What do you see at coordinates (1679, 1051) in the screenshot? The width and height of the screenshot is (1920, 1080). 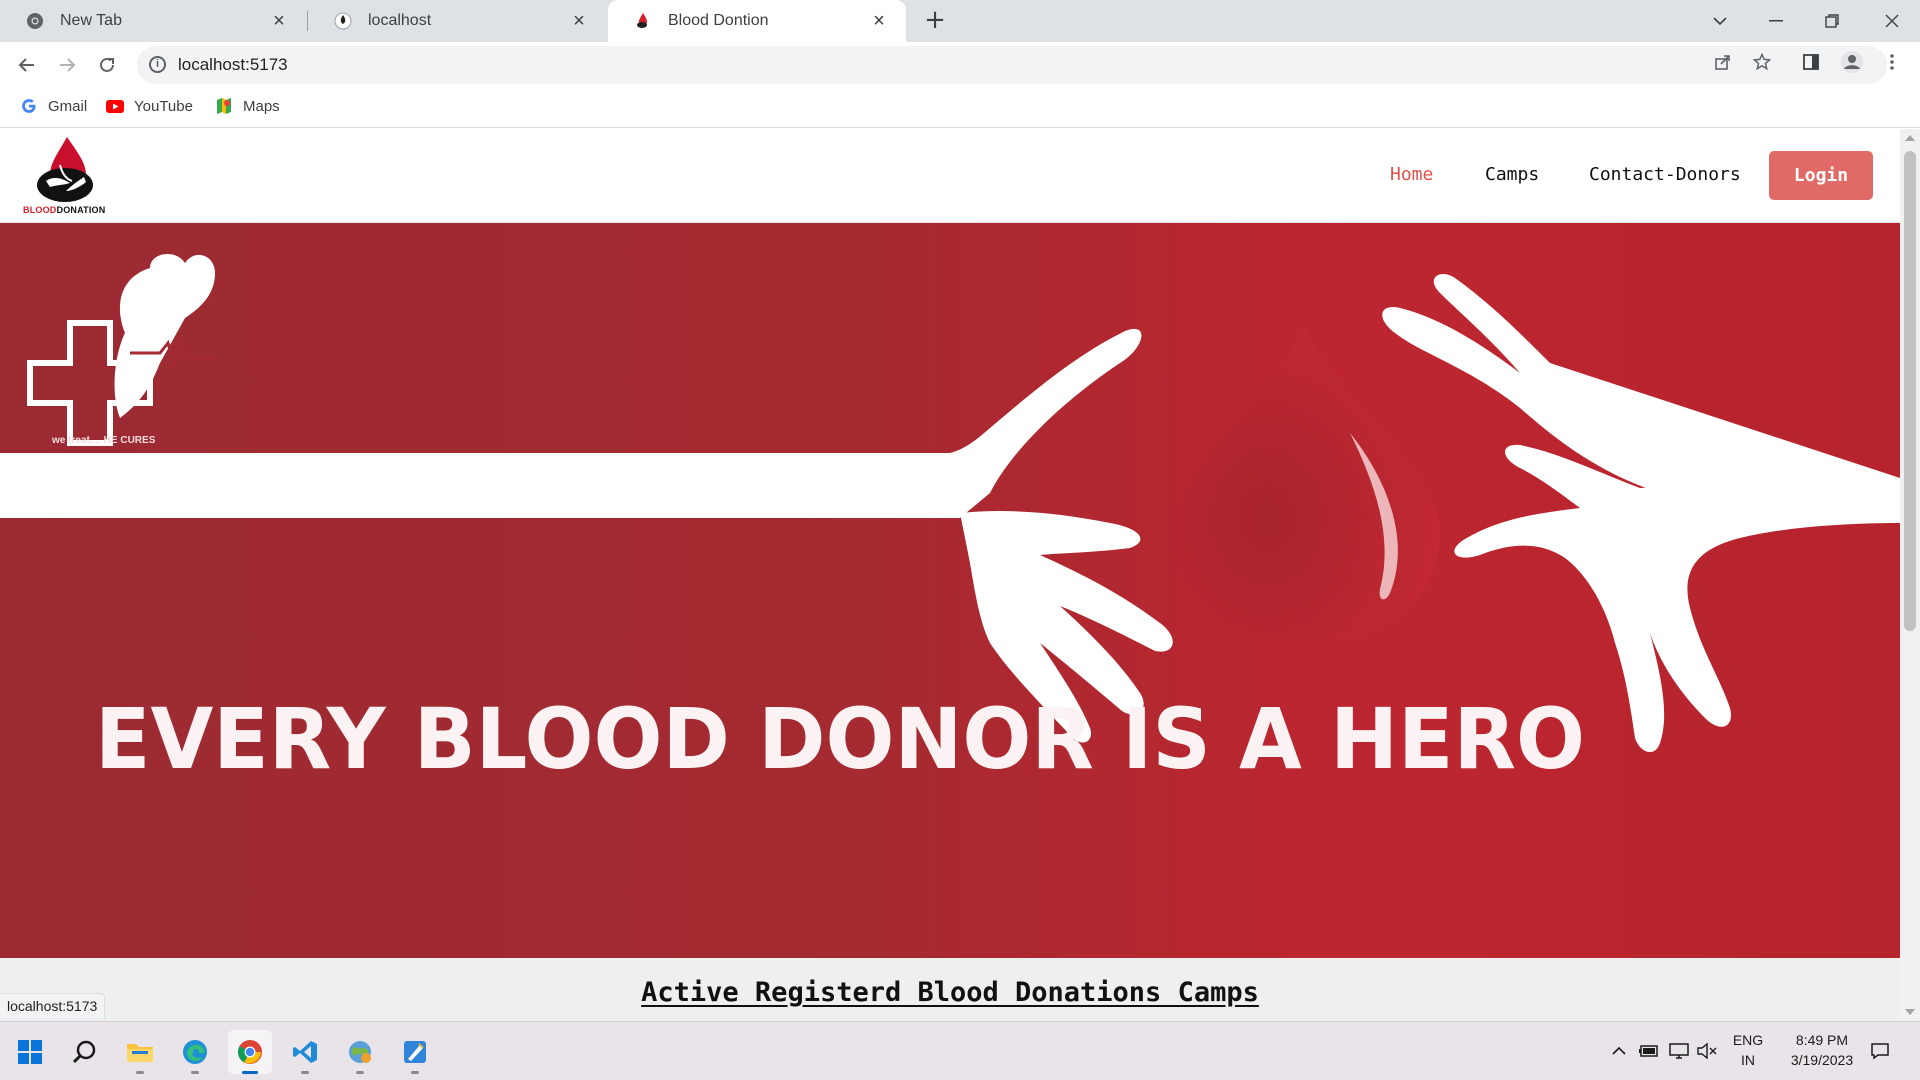 I see `network-icon` at bounding box center [1679, 1051].